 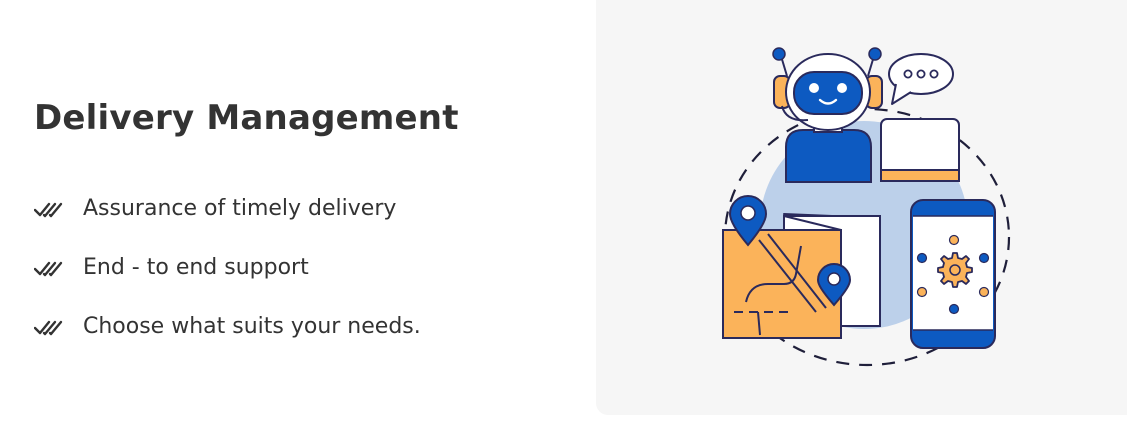 What do you see at coordinates (240, 208) in the screenshot?
I see `feature-label: Assurance of timely delivery` at bounding box center [240, 208].